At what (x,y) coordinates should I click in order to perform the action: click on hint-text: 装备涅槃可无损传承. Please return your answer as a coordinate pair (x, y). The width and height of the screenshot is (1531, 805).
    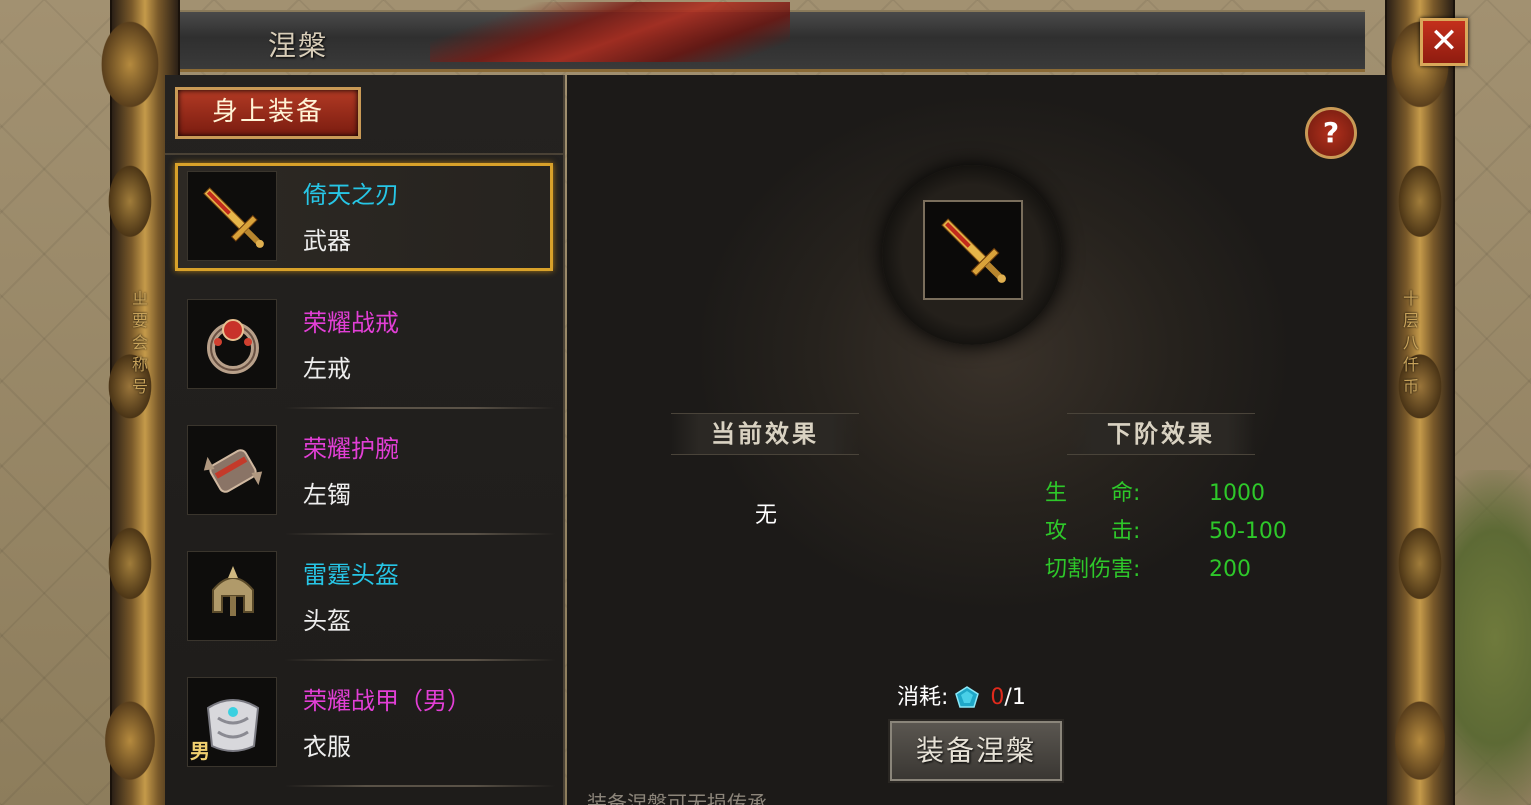
    Looking at the image, I should click on (677, 798).